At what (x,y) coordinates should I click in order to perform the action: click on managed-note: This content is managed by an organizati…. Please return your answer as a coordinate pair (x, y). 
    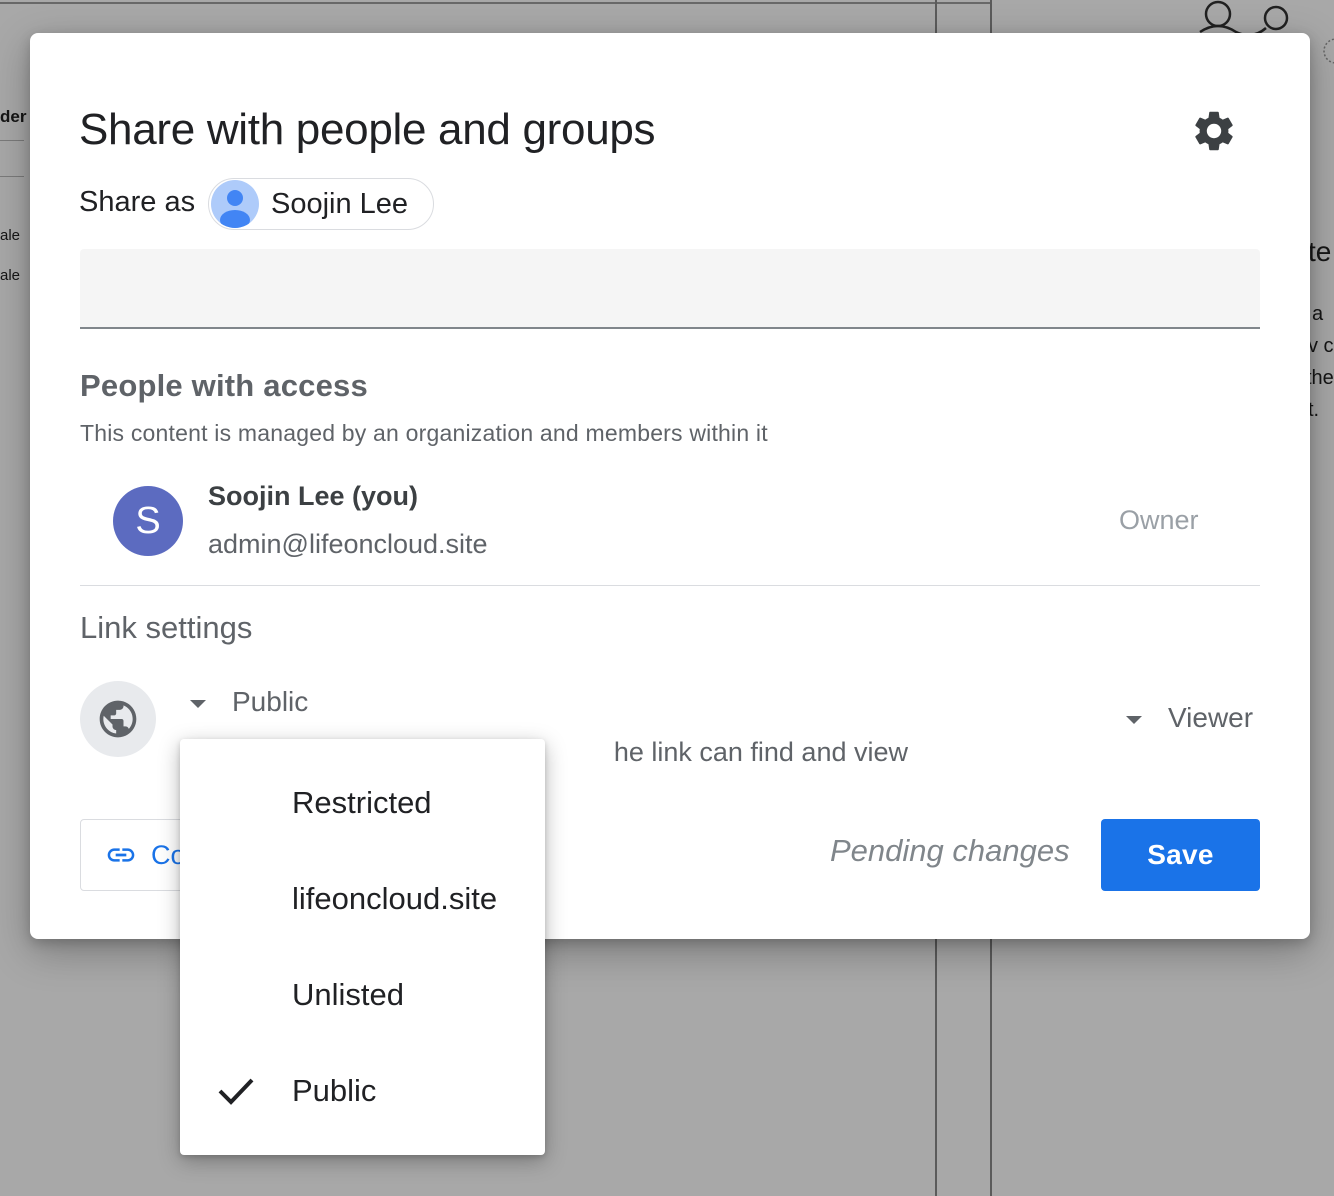
    Looking at the image, I should click on (424, 433).